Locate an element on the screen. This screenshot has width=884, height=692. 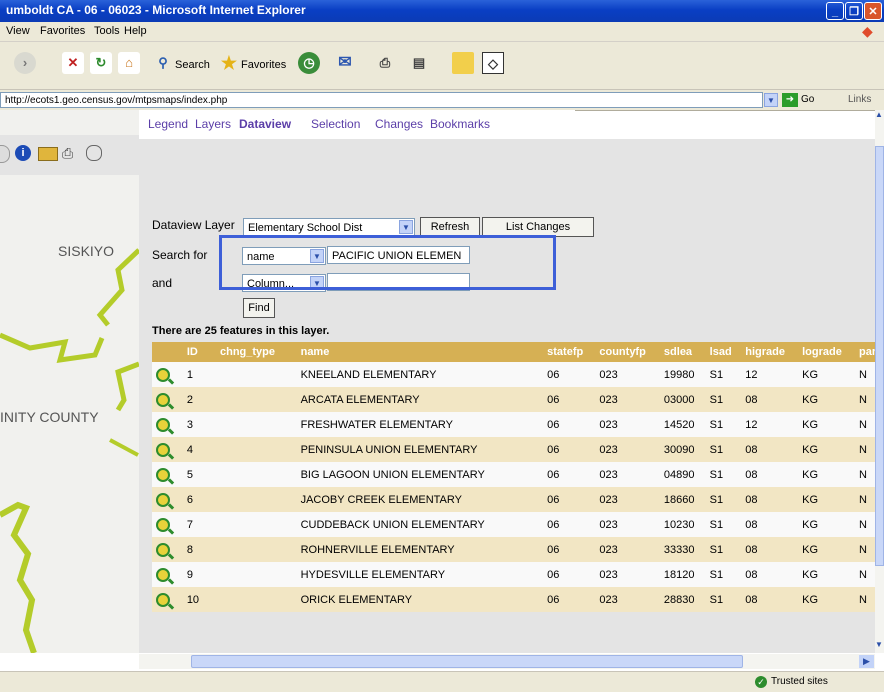
refresh-button: Refresh is located at coordinates (450, 227).